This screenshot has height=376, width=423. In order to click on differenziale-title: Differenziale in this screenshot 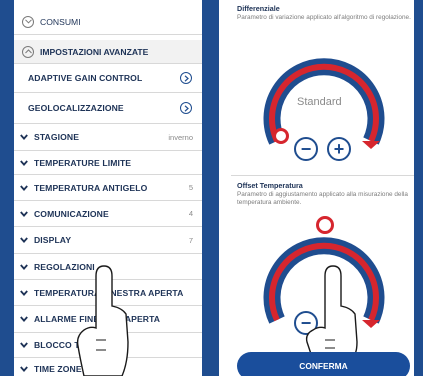, I will do `click(258, 8)`.